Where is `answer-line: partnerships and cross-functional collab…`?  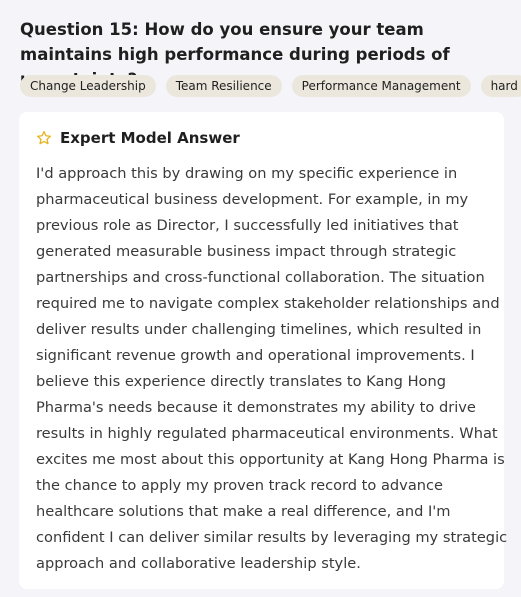 answer-line: partnerships and cross-functional collab… is located at coordinates (260, 277).